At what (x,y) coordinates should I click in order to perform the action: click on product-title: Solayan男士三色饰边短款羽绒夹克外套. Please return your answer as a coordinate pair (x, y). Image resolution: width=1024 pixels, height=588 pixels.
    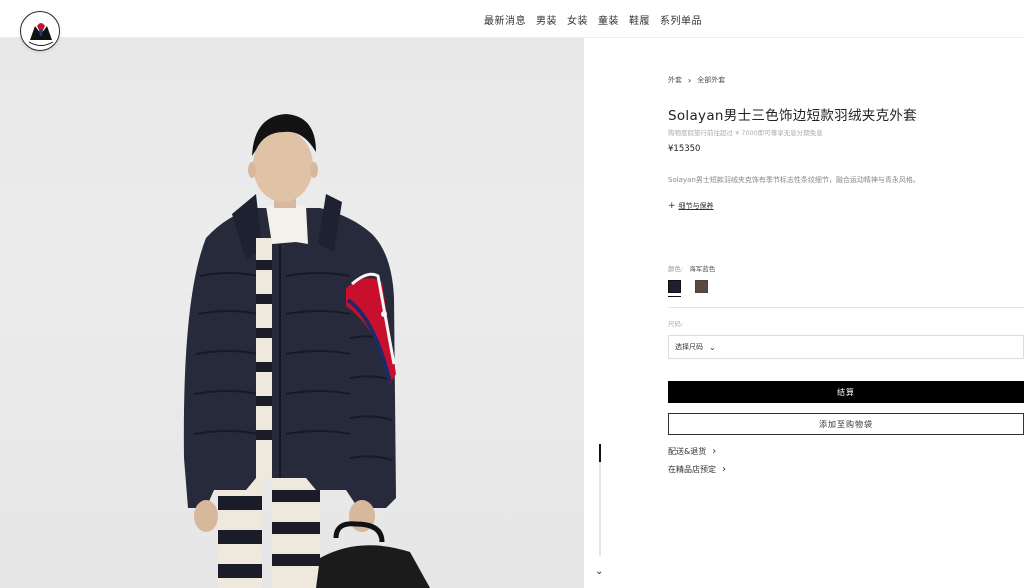
    Looking at the image, I should click on (792, 116).